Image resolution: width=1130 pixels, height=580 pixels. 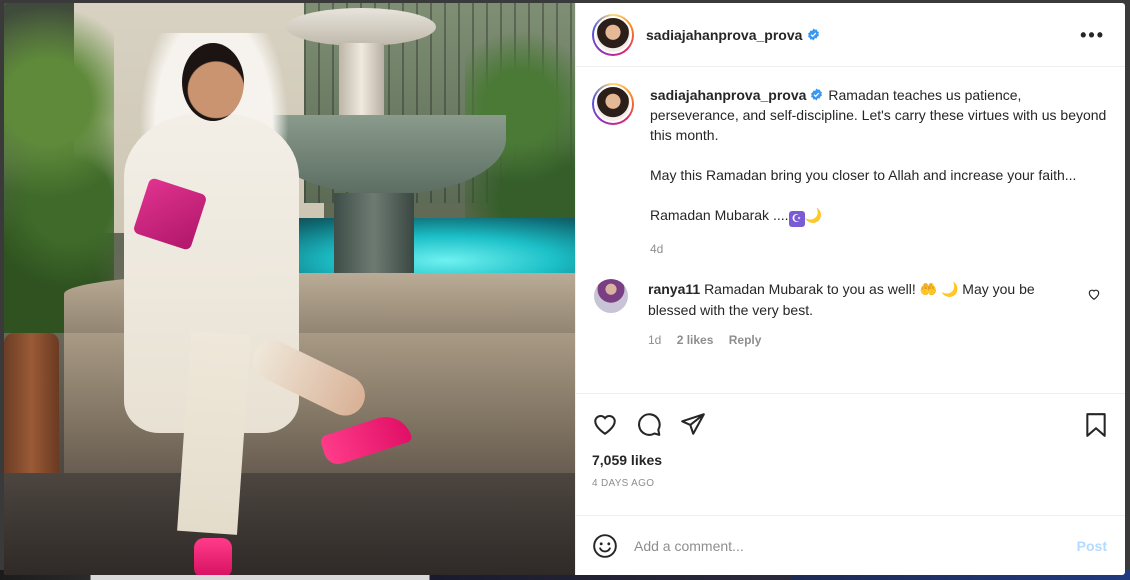 What do you see at coordinates (745, 340) in the screenshot?
I see `comment-reply-button: Reply` at bounding box center [745, 340].